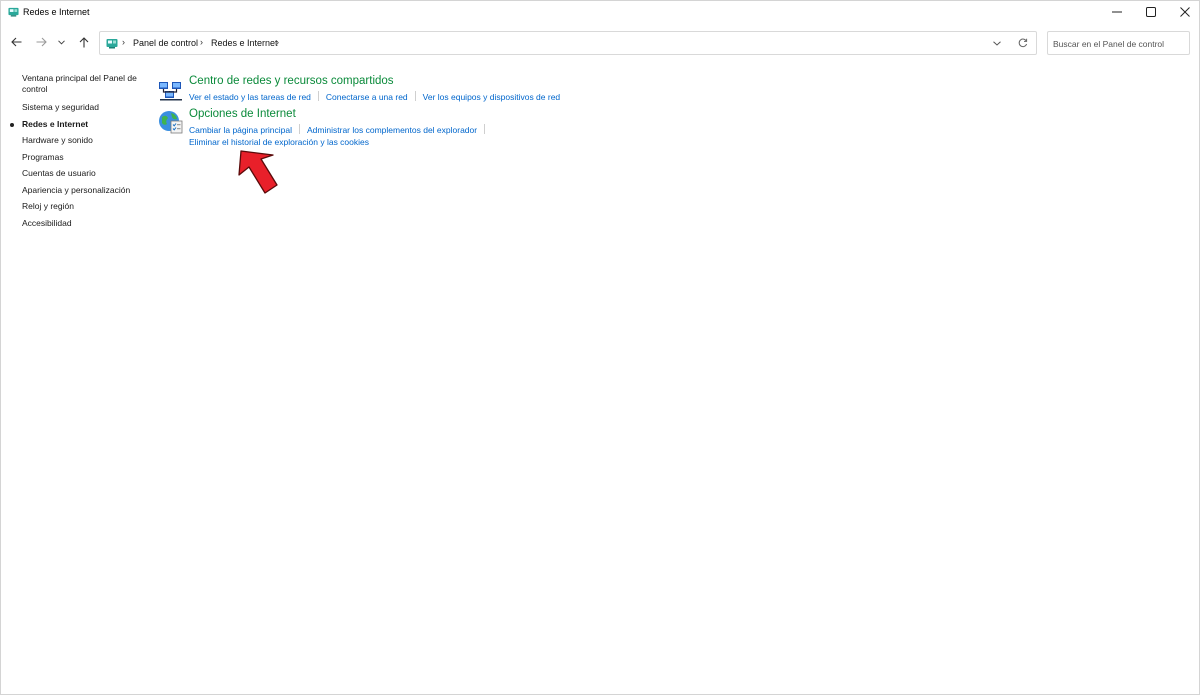  I want to click on navigation-bar: › Panel de control › Redes e Internet ›, so click(600, 43).